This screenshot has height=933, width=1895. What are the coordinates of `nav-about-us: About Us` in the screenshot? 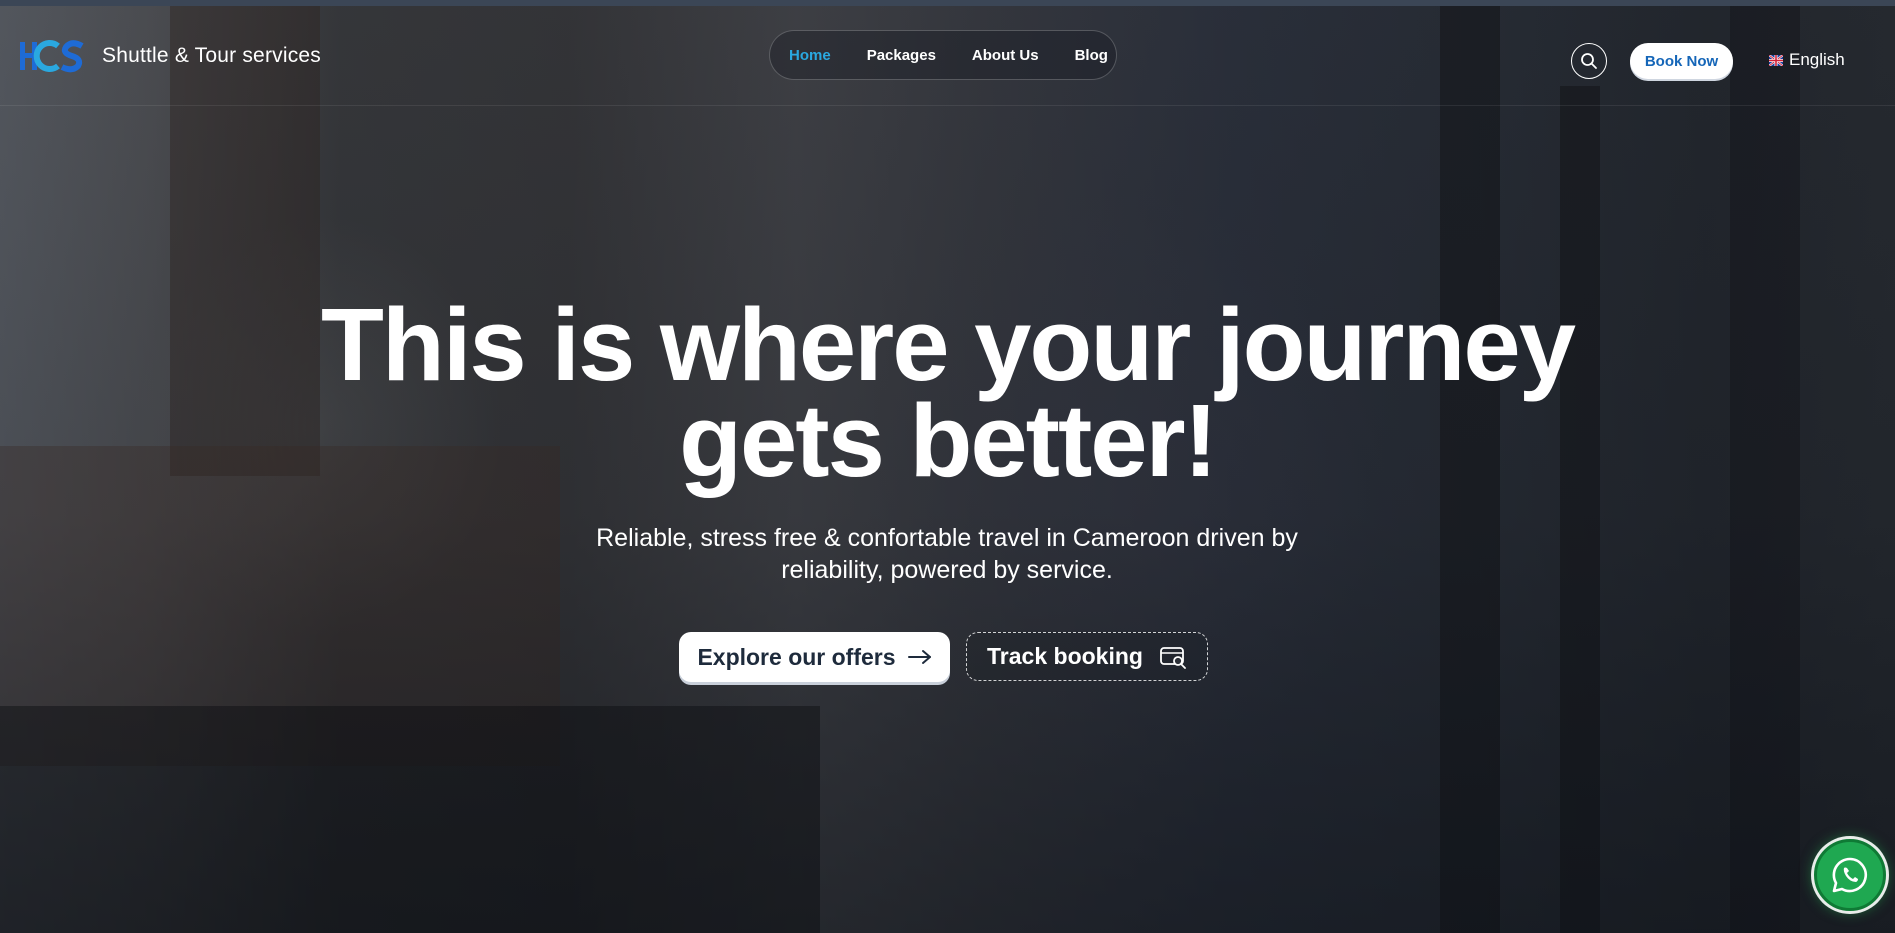 It's located at (1005, 55).